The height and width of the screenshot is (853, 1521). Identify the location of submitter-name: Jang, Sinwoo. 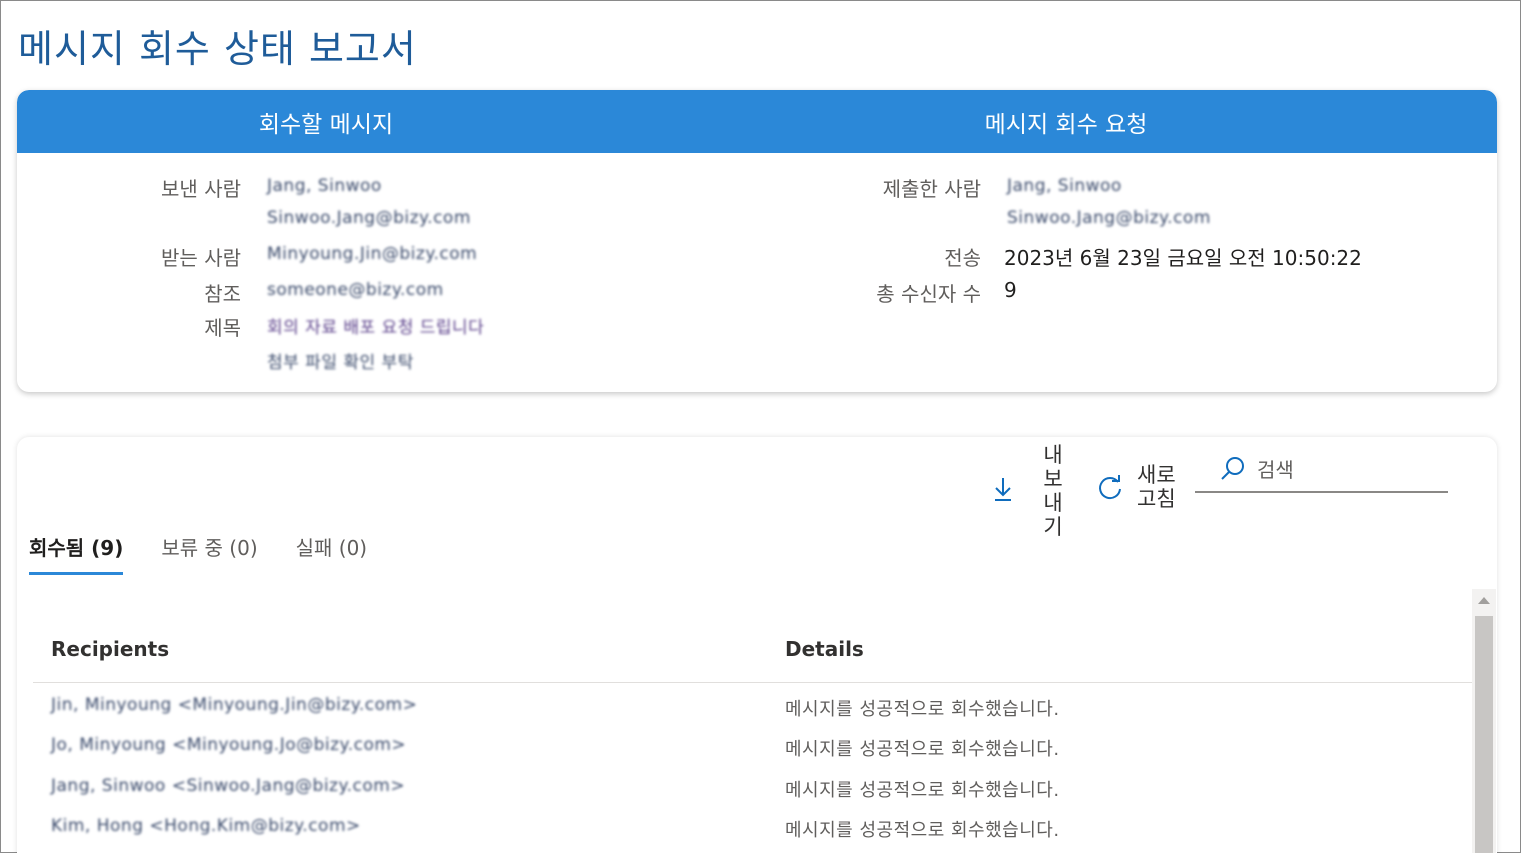
(1064, 186).